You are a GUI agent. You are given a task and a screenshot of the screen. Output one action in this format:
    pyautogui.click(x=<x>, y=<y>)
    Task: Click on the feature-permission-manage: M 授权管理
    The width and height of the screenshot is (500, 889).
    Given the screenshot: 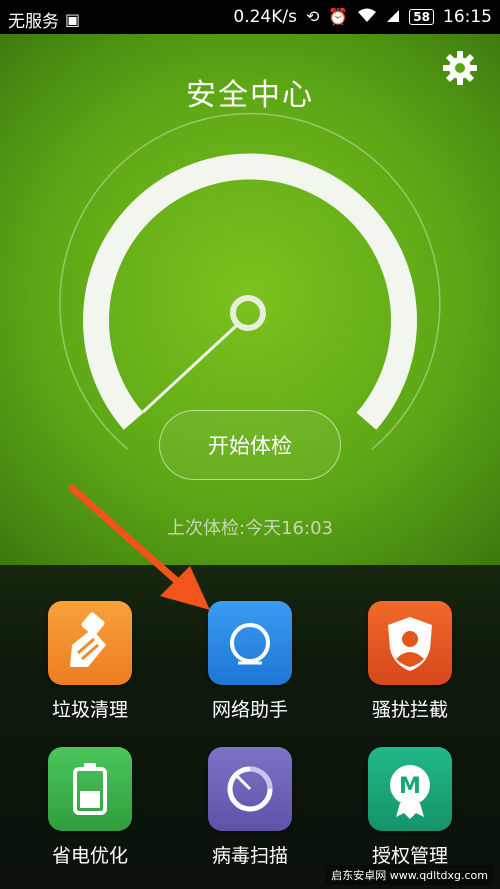 What is the action you would take?
    pyautogui.click(x=410, y=807)
    